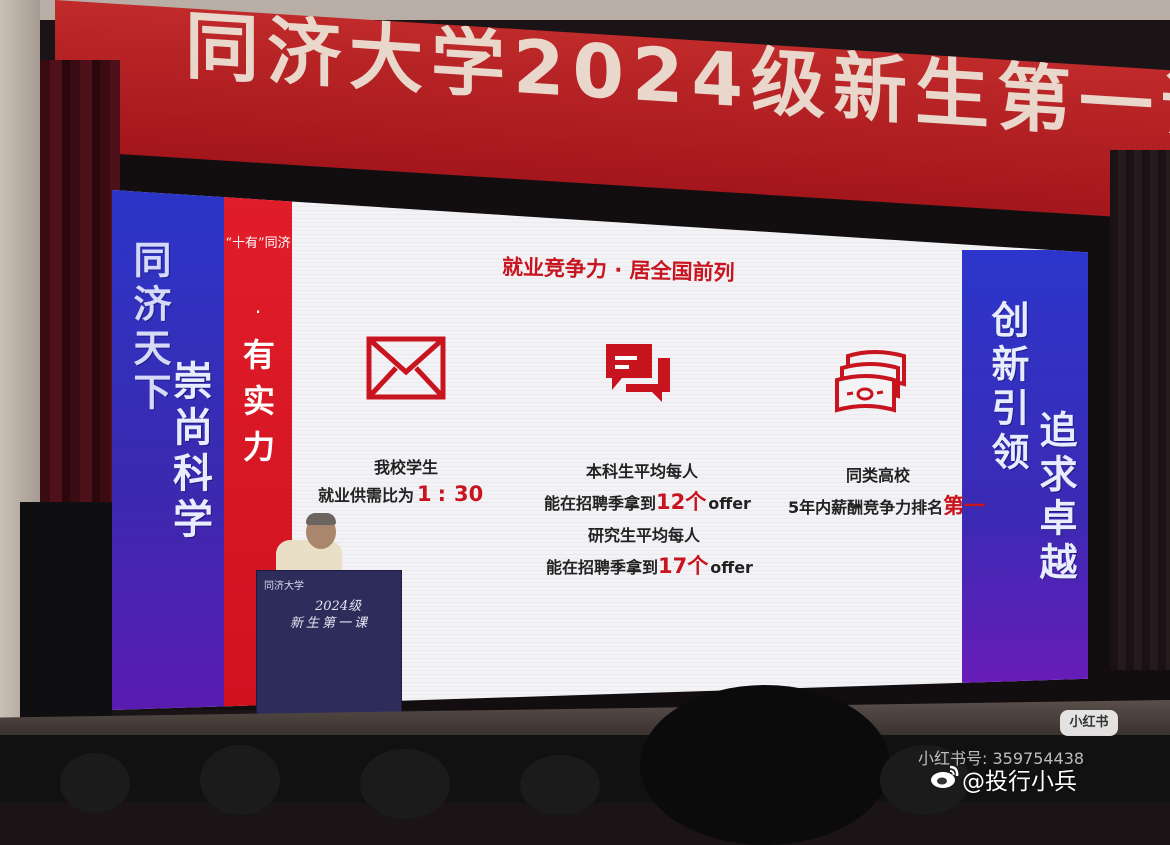  Describe the element at coordinates (945, 776) in the screenshot. I see `weibo-icon` at that location.